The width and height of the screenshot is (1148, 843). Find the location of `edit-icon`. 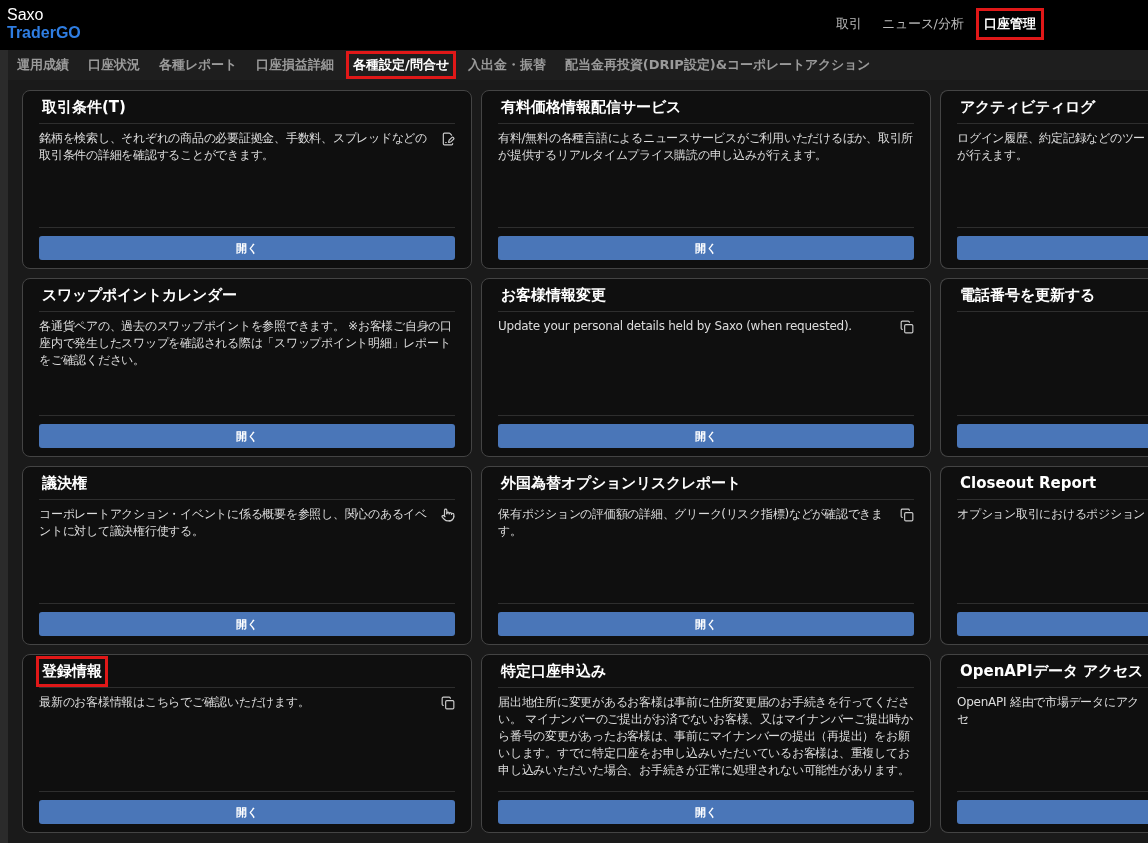

edit-icon is located at coordinates (448, 139).